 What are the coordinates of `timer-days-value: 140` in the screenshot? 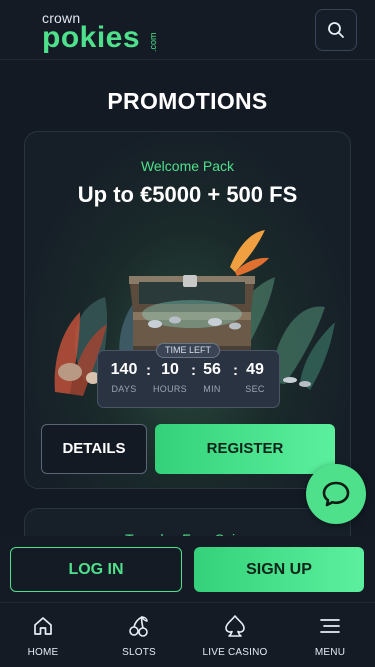 It's located at (124, 369).